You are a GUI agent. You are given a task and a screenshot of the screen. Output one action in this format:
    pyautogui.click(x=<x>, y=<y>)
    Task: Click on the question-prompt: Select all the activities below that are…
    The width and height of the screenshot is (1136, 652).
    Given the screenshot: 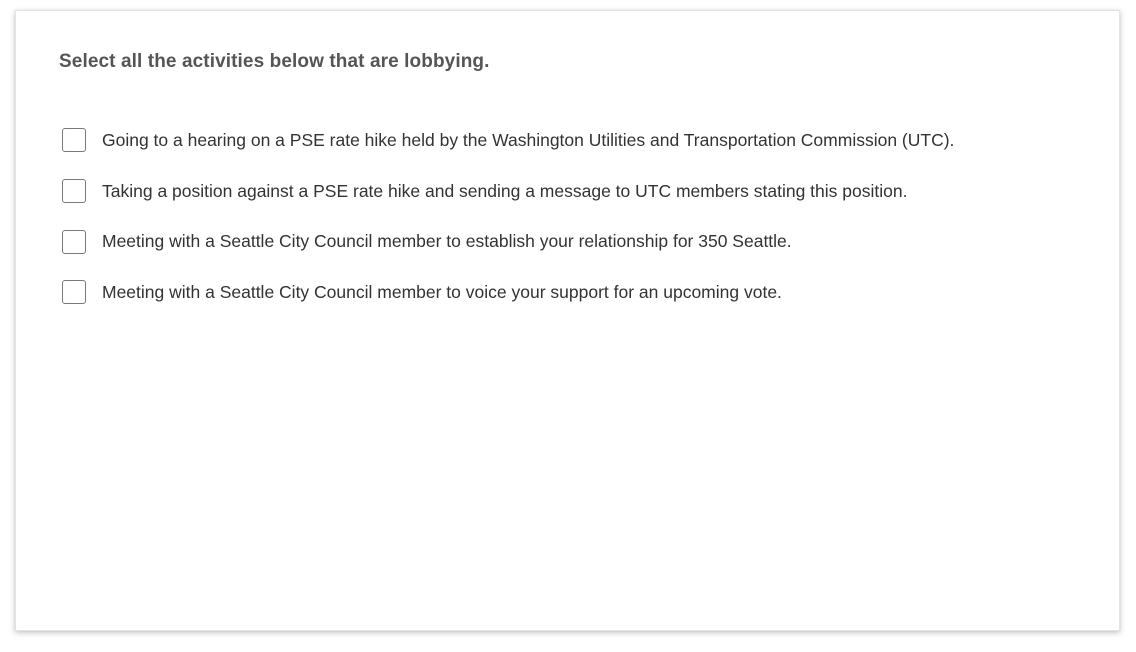 What is the action you would take?
    pyautogui.click(x=274, y=61)
    